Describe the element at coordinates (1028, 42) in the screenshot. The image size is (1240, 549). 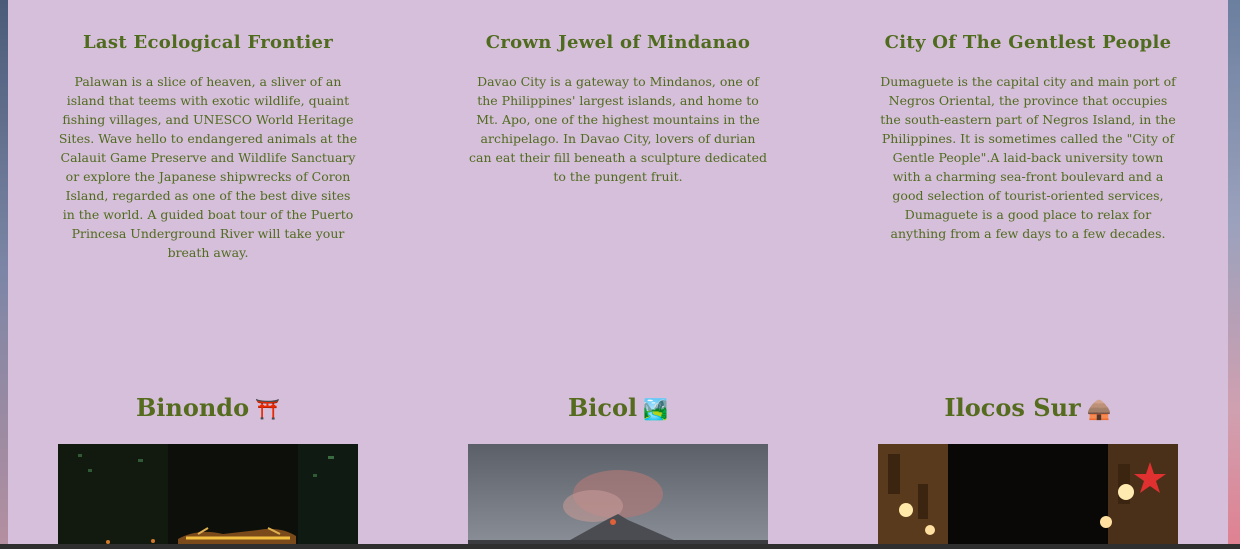
I see `feature-title: City Of The Gentlest People` at that location.